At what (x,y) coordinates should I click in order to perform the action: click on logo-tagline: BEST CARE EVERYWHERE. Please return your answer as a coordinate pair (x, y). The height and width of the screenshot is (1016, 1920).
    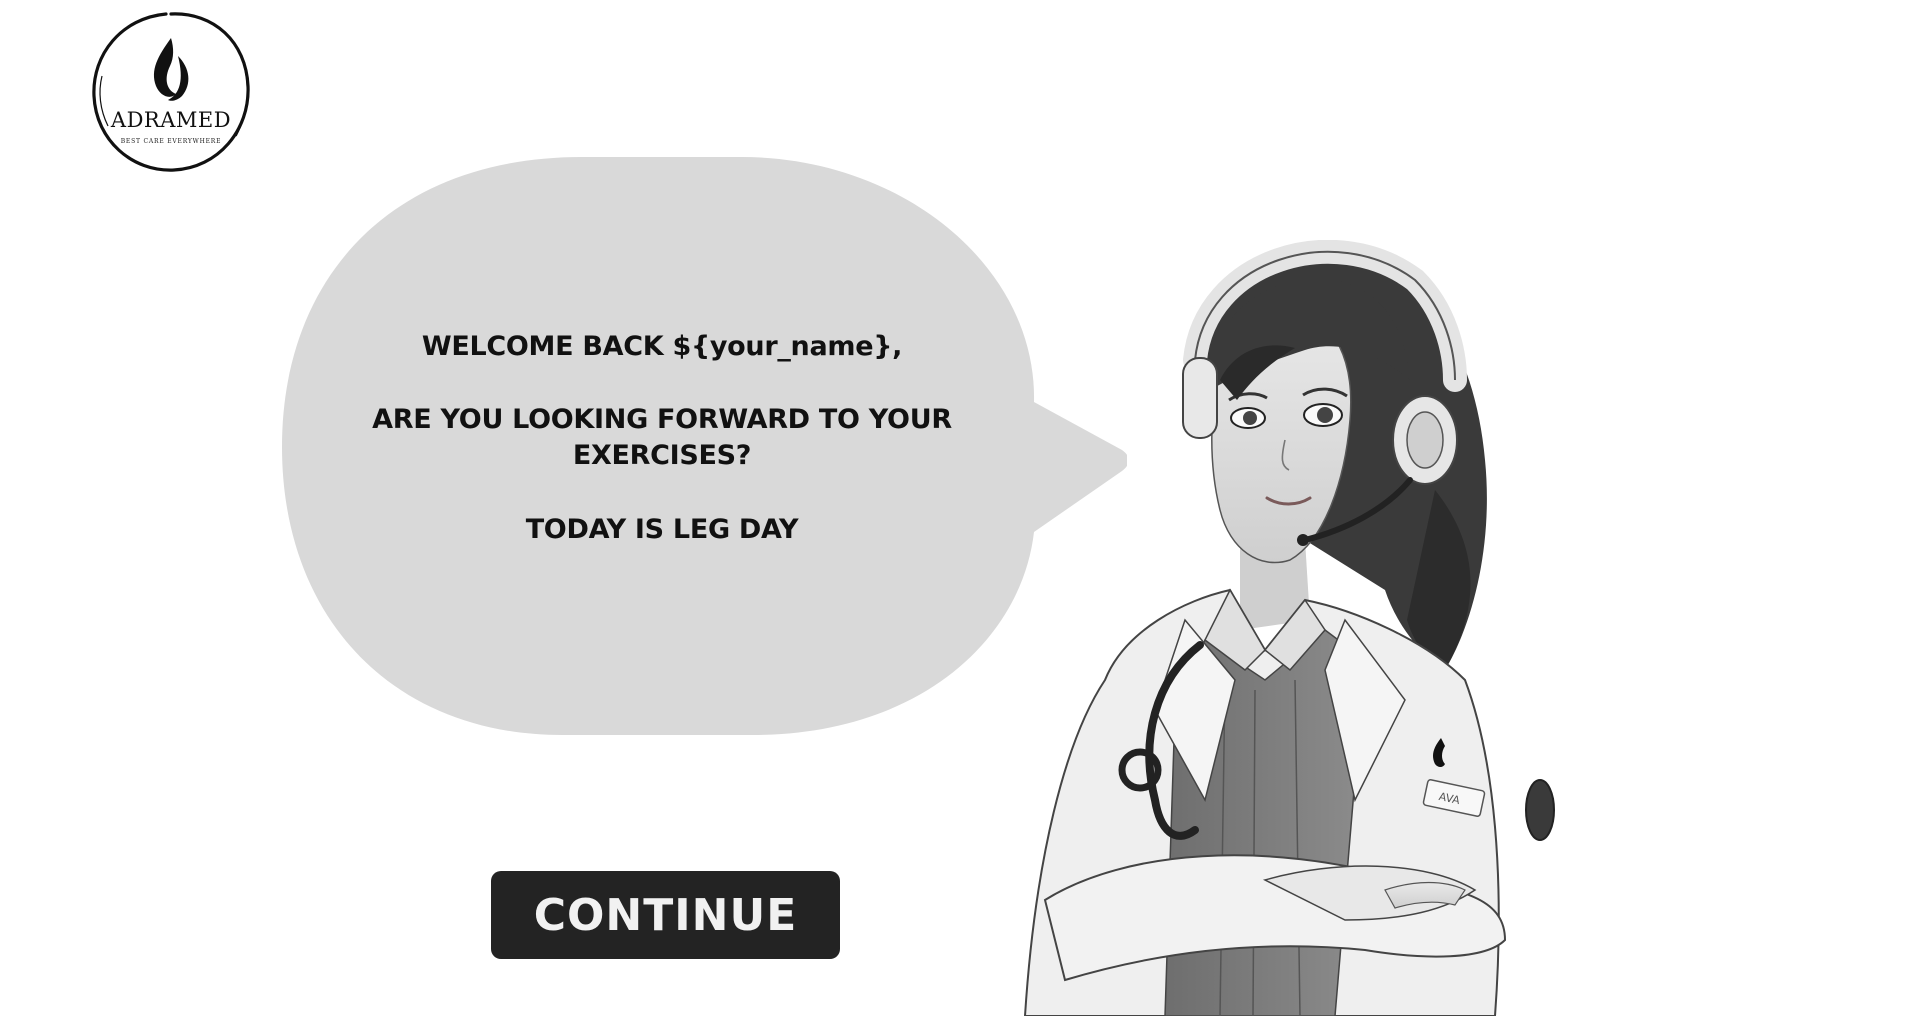
    Looking at the image, I should click on (171, 141).